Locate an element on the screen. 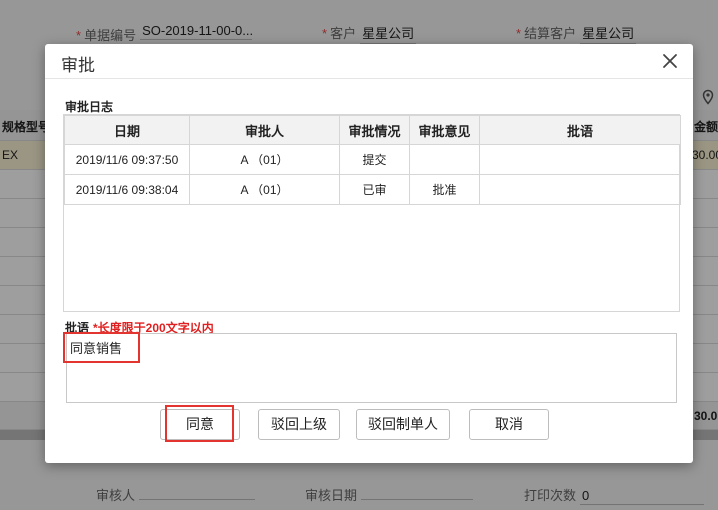 Image resolution: width=718 pixels, height=510 pixels. reject-to-creator-button: 驳回制单人 is located at coordinates (403, 424).